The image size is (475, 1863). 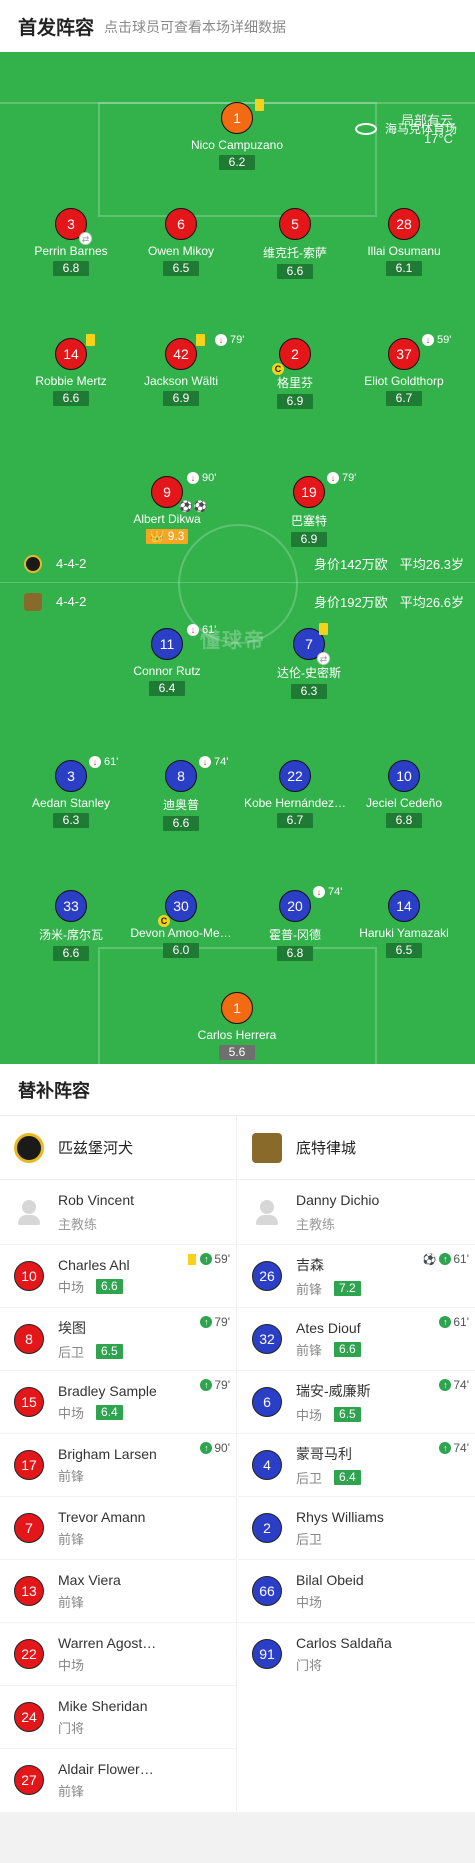 What do you see at coordinates (181, 950) in the screenshot?
I see `player-rating: 6.0` at bounding box center [181, 950].